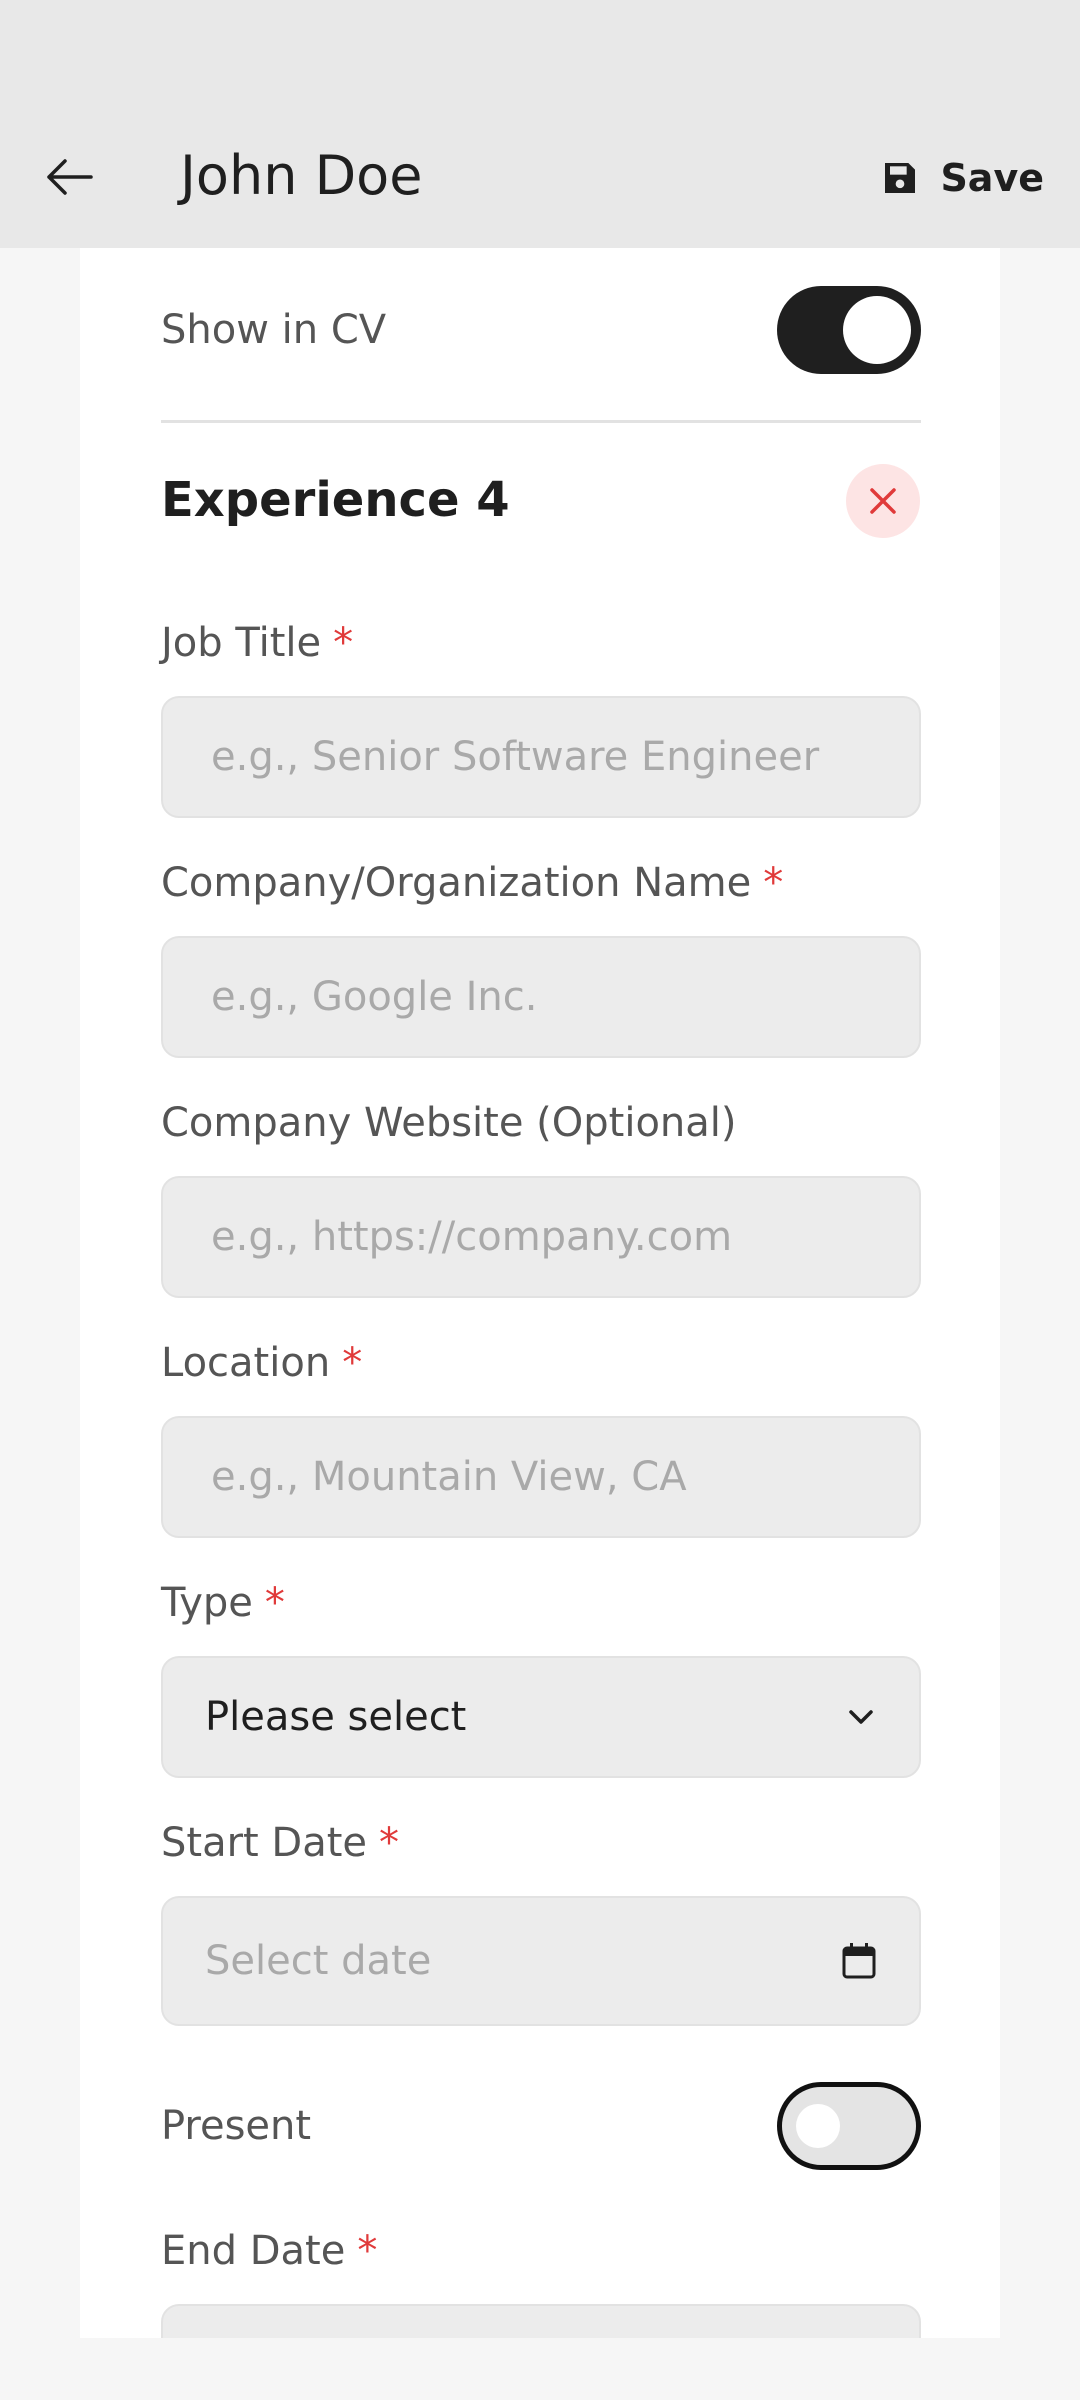  I want to click on company-input, so click(541, 997).